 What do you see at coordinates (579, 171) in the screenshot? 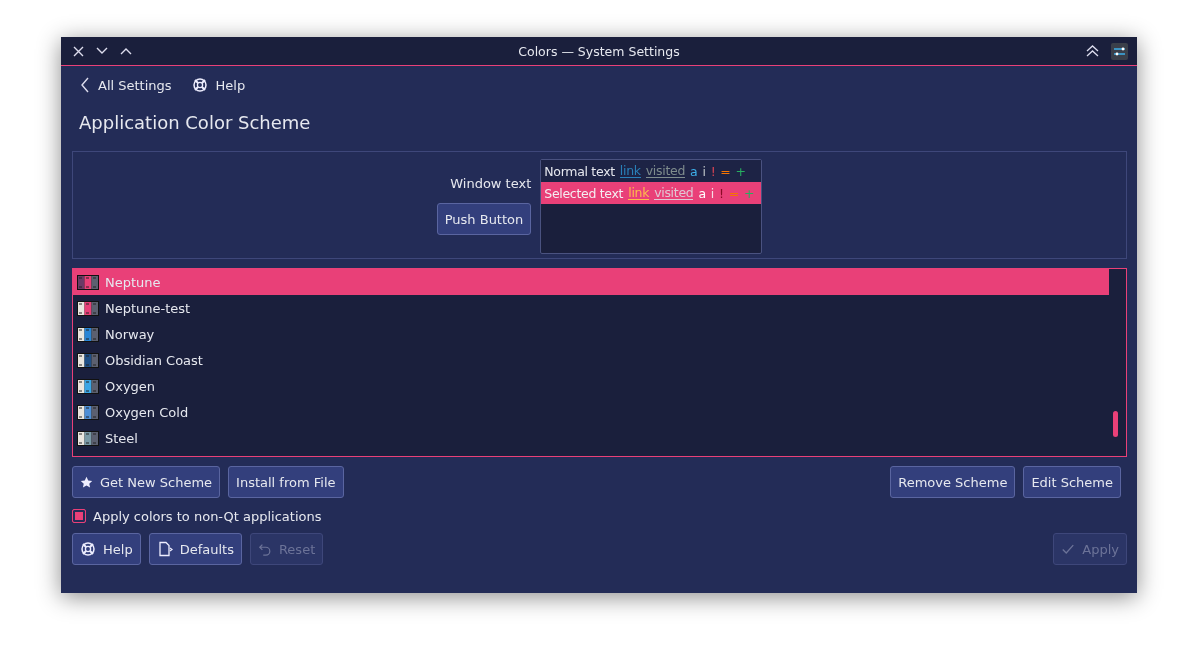
I see `preview-text: Normal text` at bounding box center [579, 171].